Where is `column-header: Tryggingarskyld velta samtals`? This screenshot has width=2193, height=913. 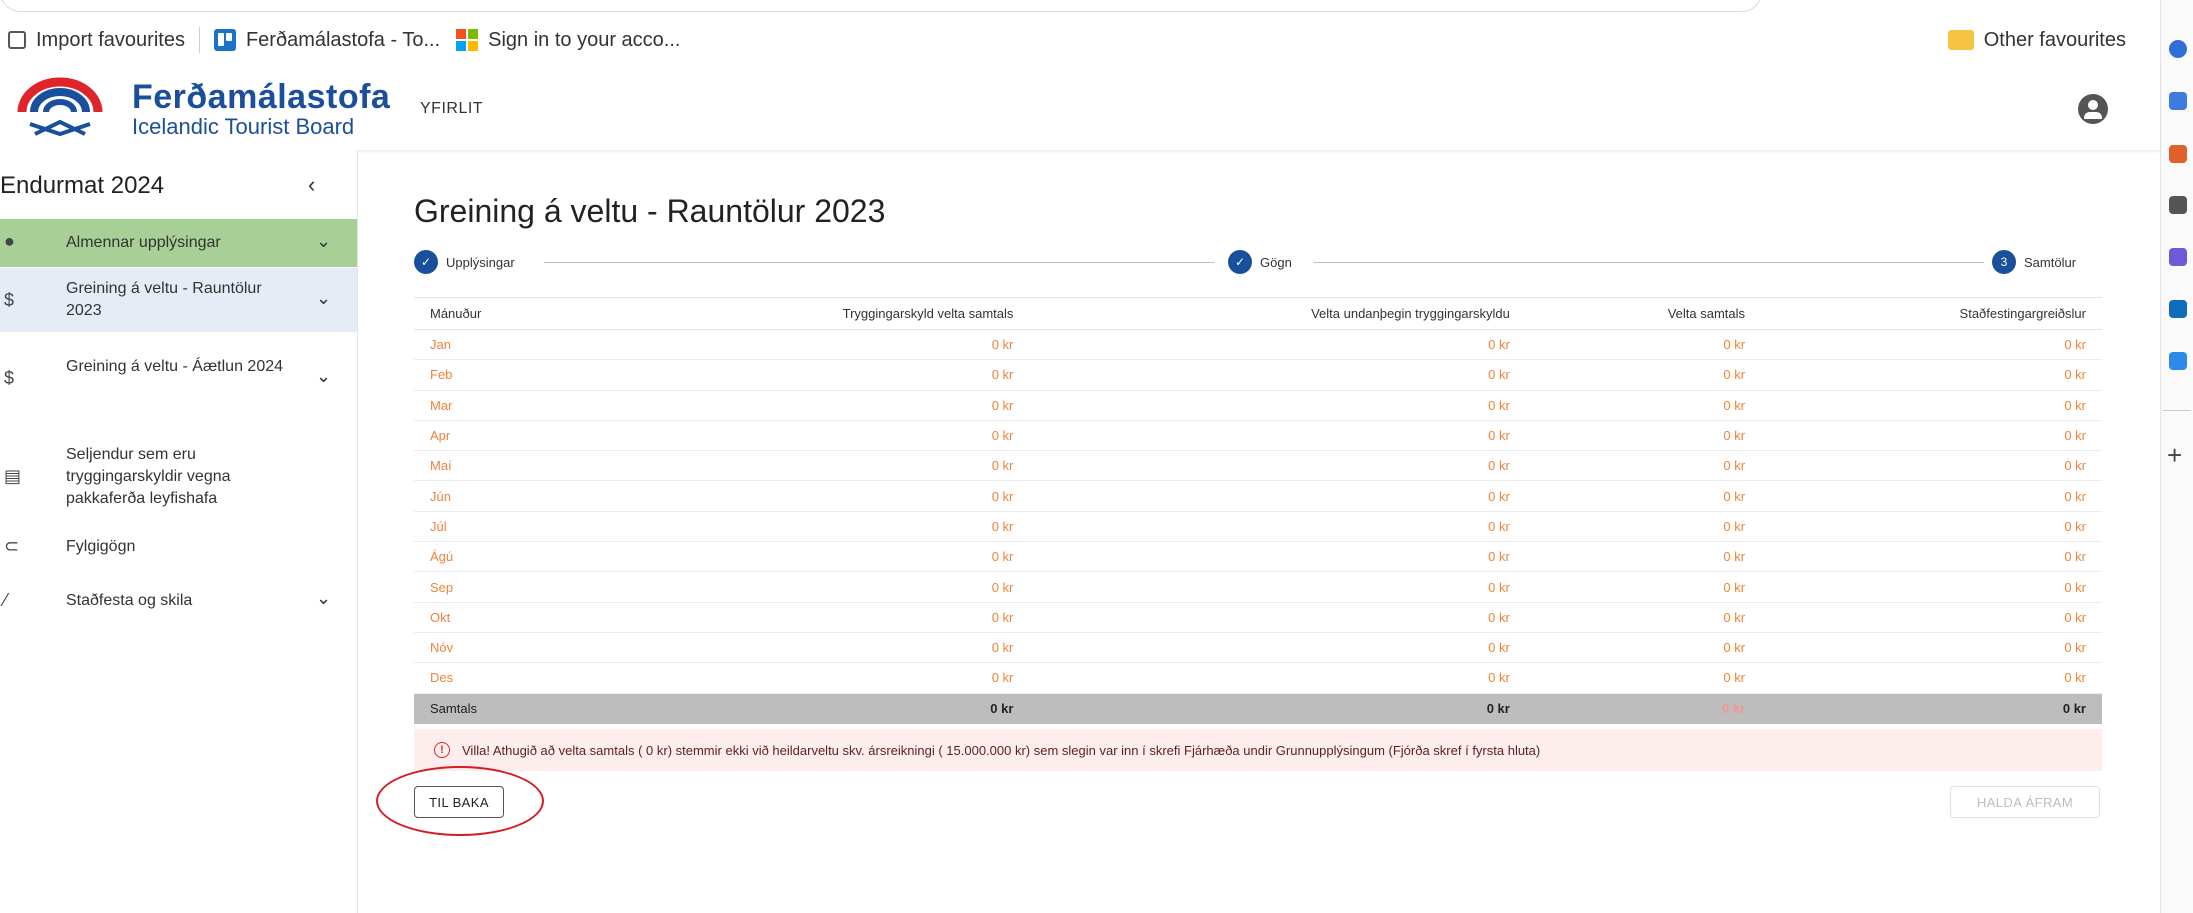
column-header: Tryggingarskyld velta samtals is located at coordinates (811, 313).